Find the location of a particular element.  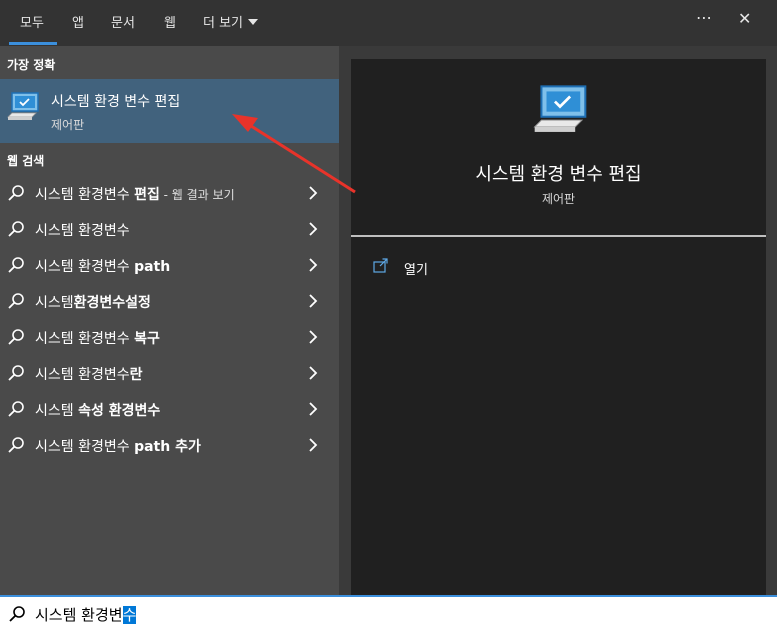

more-options-icon: ⋯ is located at coordinates (704, 17).